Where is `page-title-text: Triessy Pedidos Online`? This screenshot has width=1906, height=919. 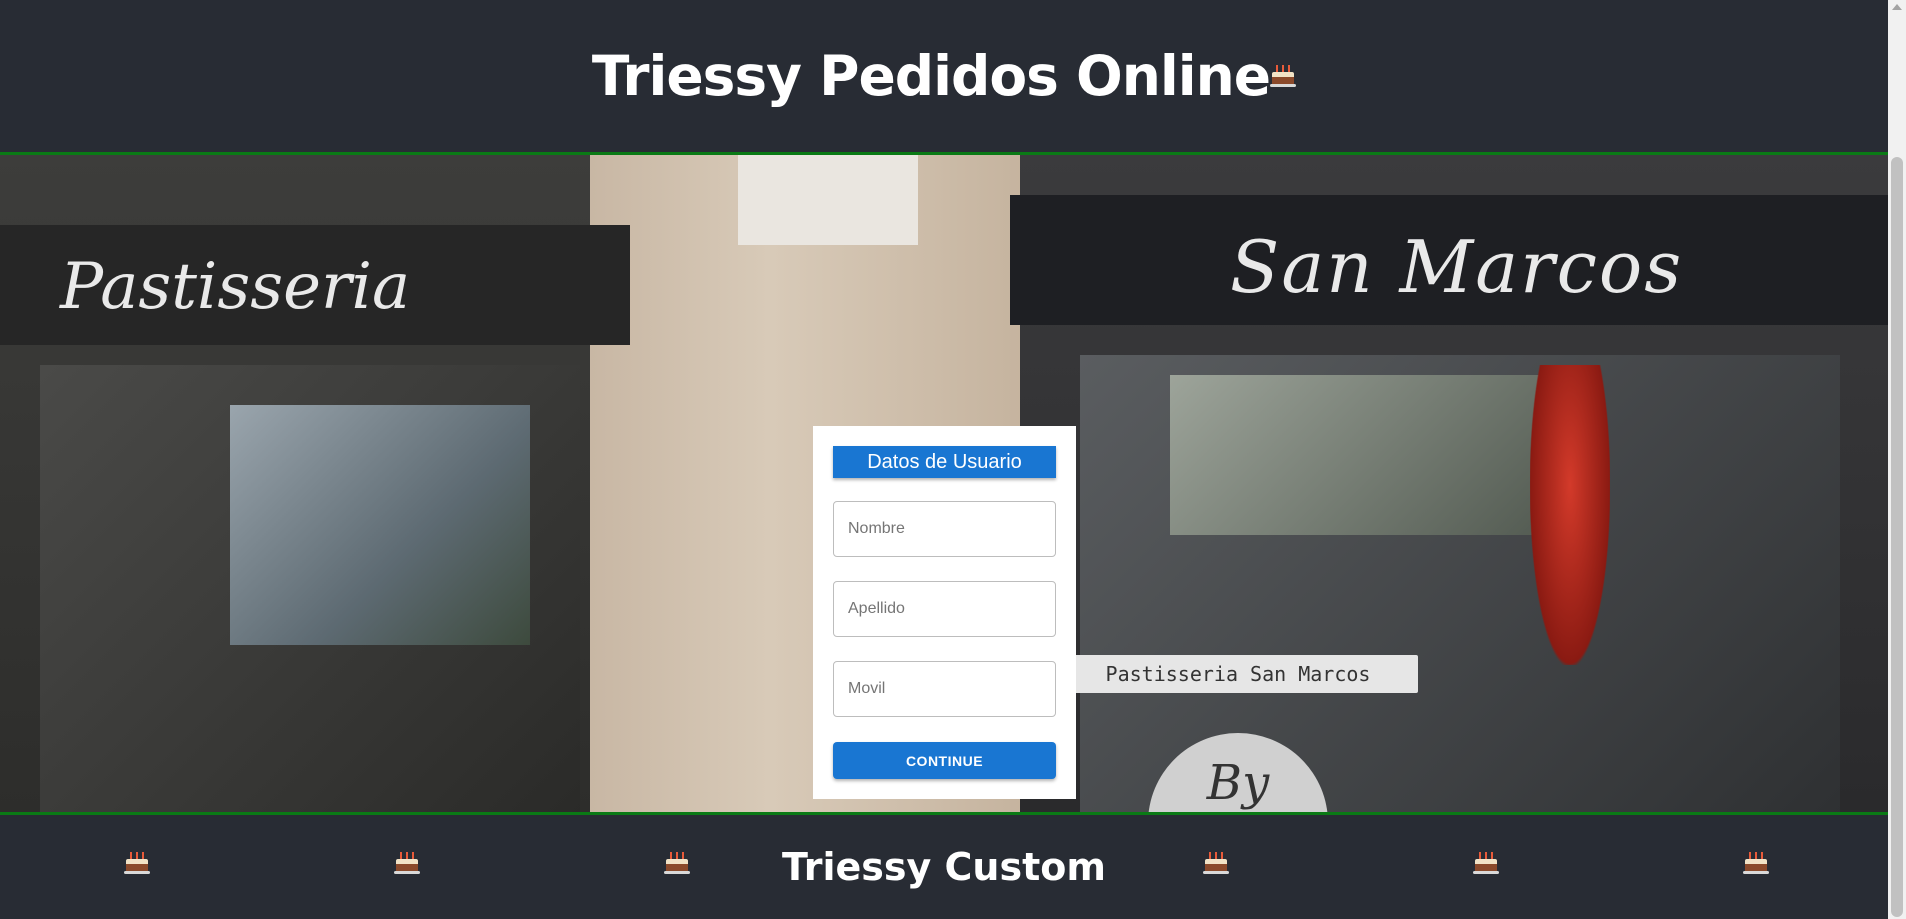
page-title-text: Triessy Pedidos Online is located at coordinates (931, 76).